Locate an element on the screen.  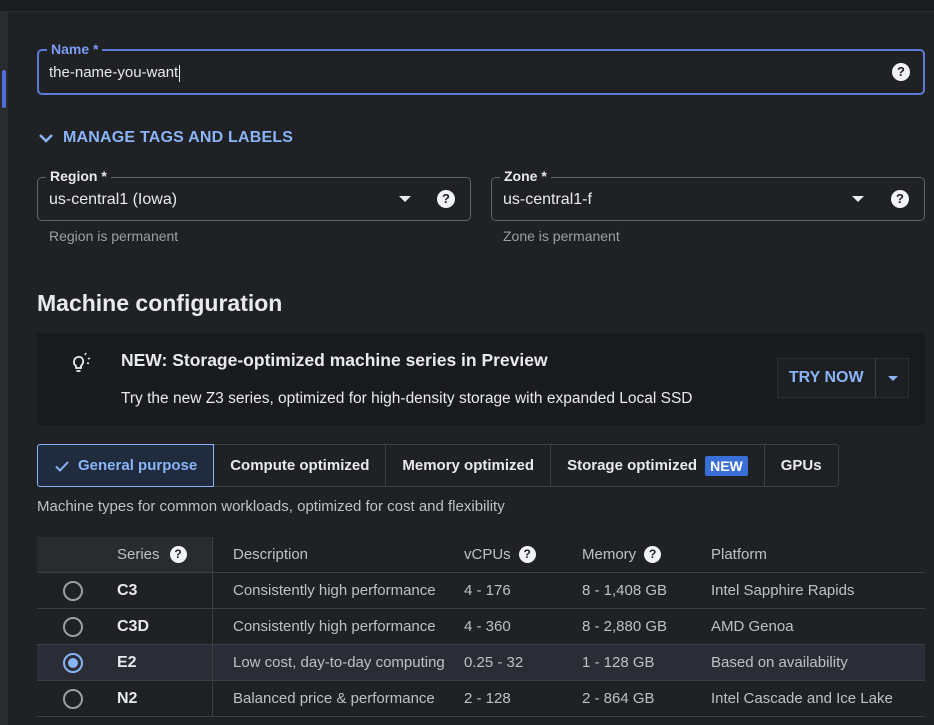
lightbulb-icon is located at coordinates (82, 362).